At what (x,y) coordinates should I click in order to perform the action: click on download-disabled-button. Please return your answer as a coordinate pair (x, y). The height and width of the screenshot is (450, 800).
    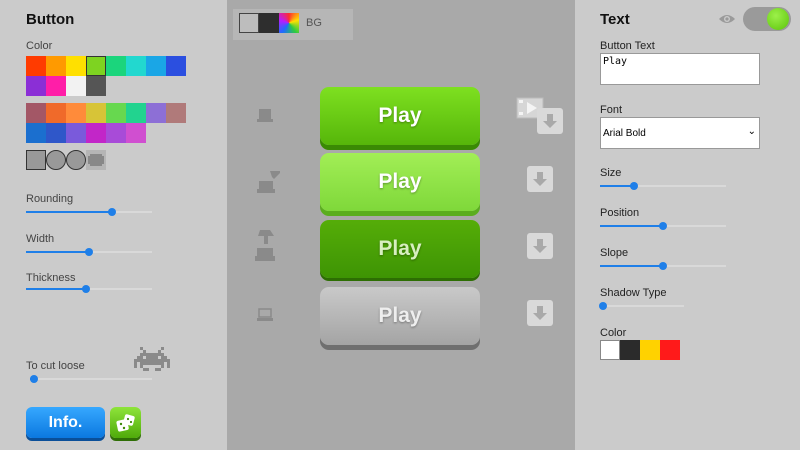
    Looking at the image, I should click on (540, 313).